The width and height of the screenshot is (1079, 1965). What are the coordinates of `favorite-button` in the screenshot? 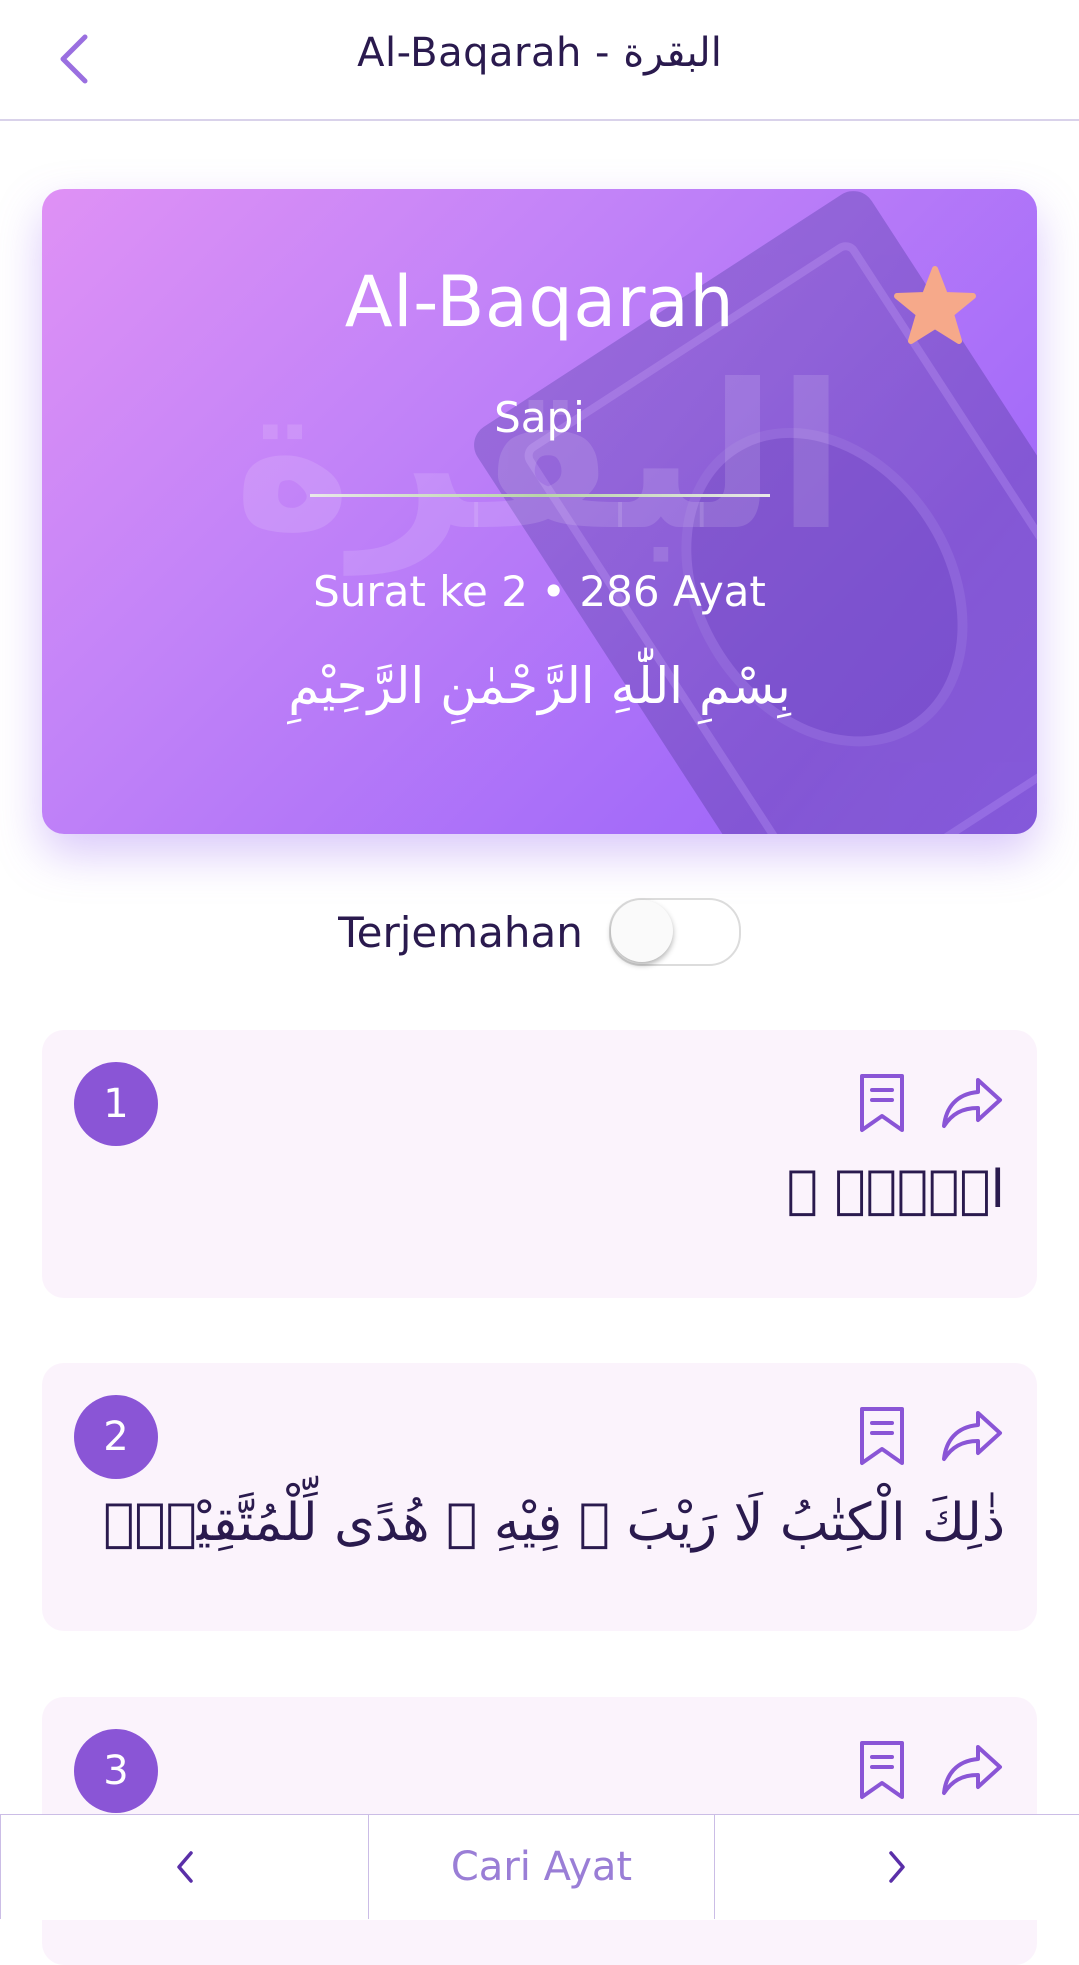 It's located at (935, 306).